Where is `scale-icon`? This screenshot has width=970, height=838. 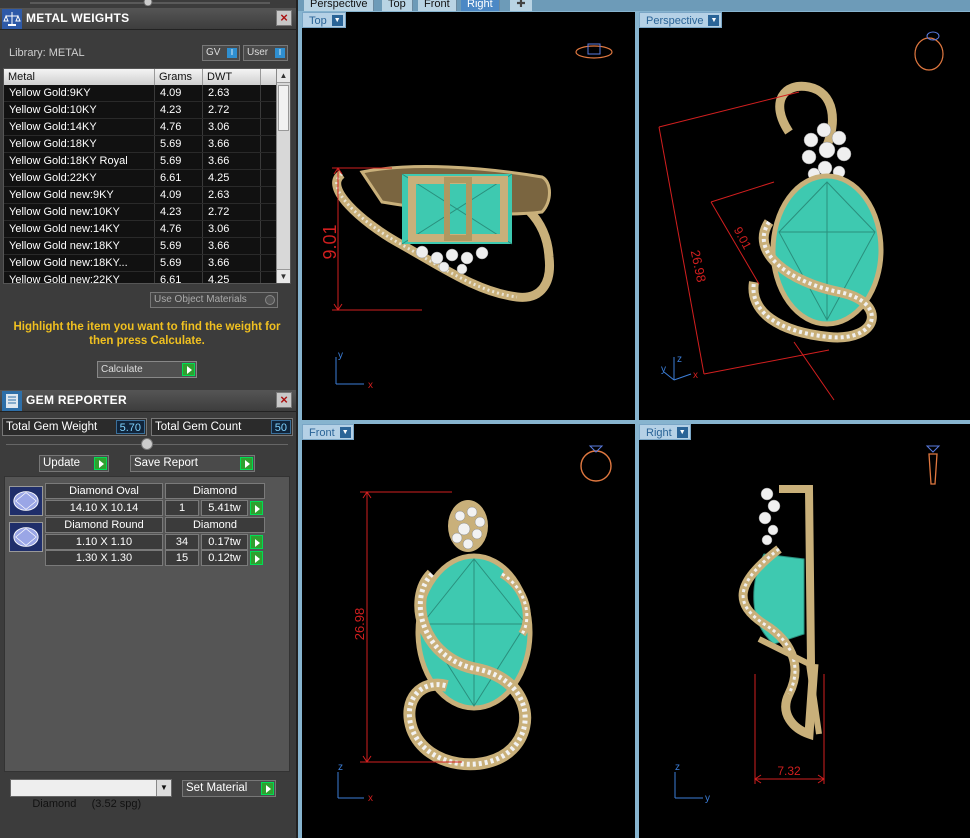 scale-icon is located at coordinates (12, 19).